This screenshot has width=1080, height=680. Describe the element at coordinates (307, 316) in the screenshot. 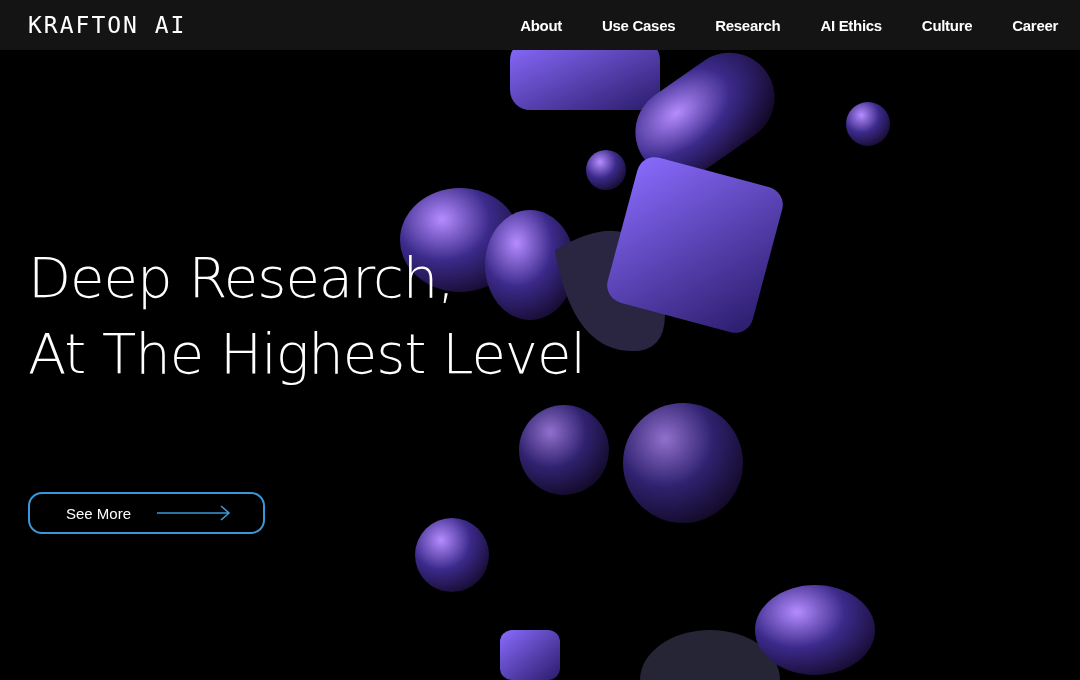

I see `hero-headline: Deep Research, At The Highest Level` at that location.